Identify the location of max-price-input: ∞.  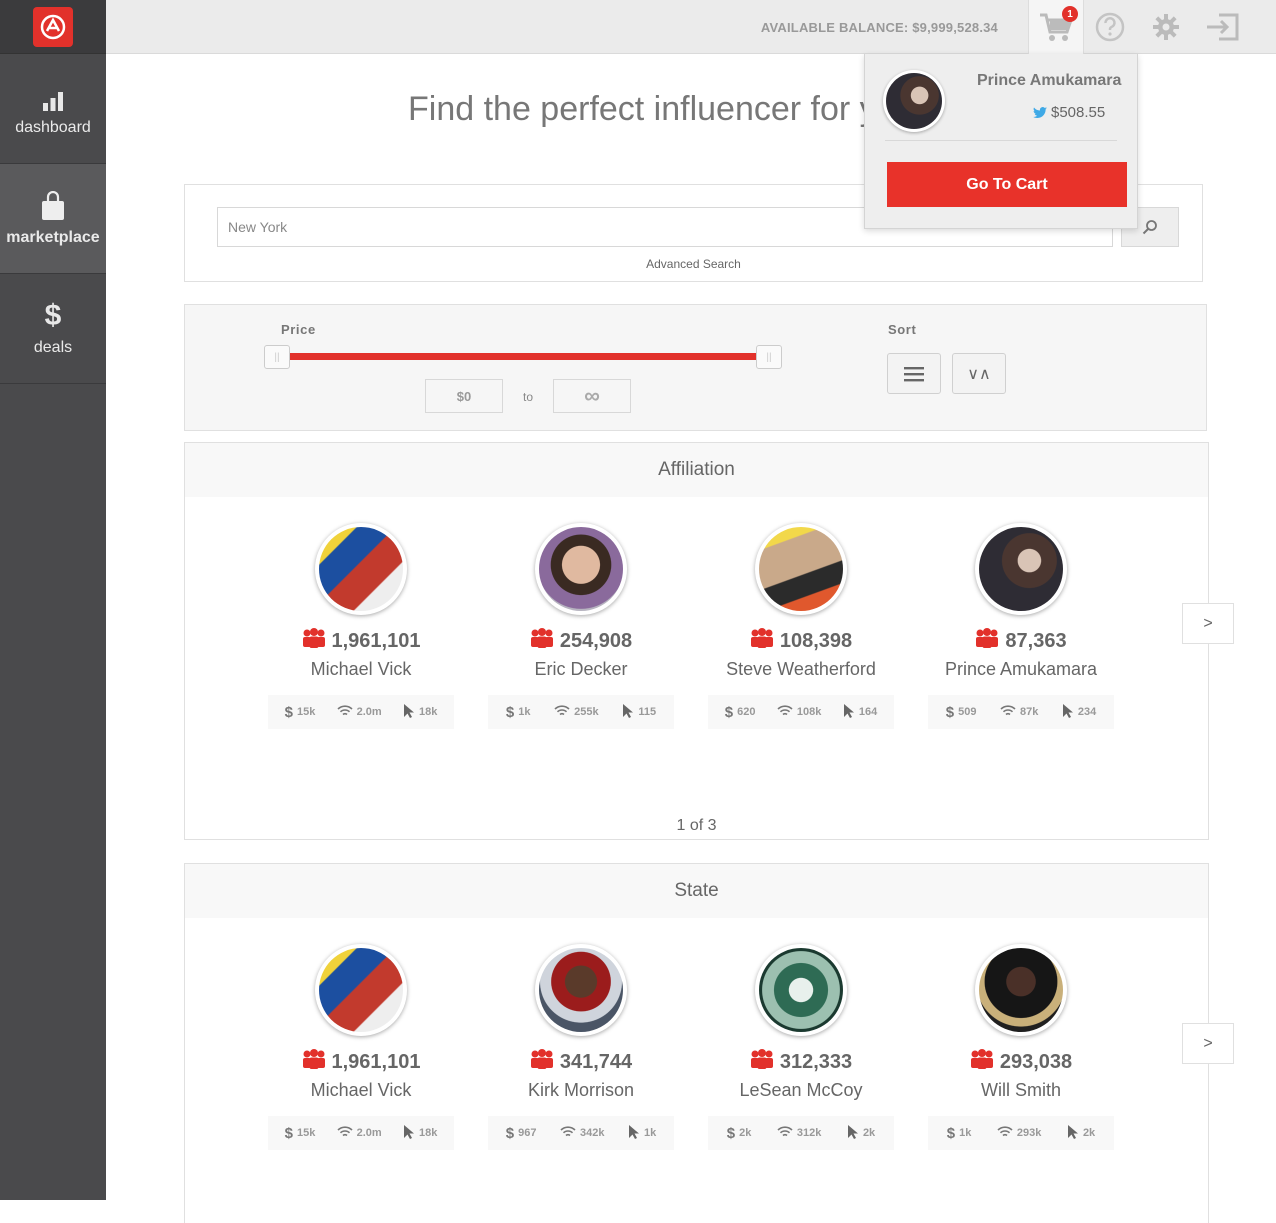
(592, 396).